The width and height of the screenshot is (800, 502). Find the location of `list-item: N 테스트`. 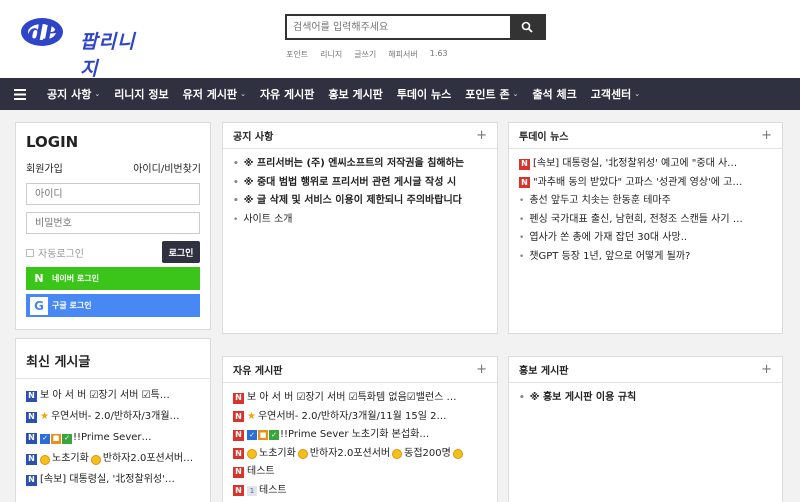

list-item: N 테스트 is located at coordinates (360, 472).